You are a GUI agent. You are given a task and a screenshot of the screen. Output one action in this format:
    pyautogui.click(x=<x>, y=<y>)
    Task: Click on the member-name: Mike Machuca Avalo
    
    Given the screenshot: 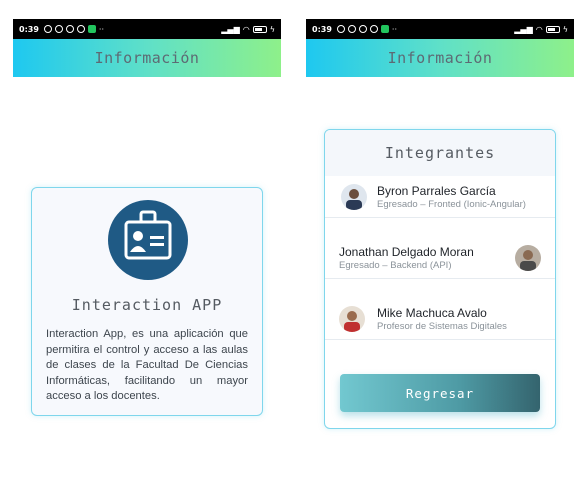 What is the action you would take?
    pyautogui.click(x=432, y=313)
    